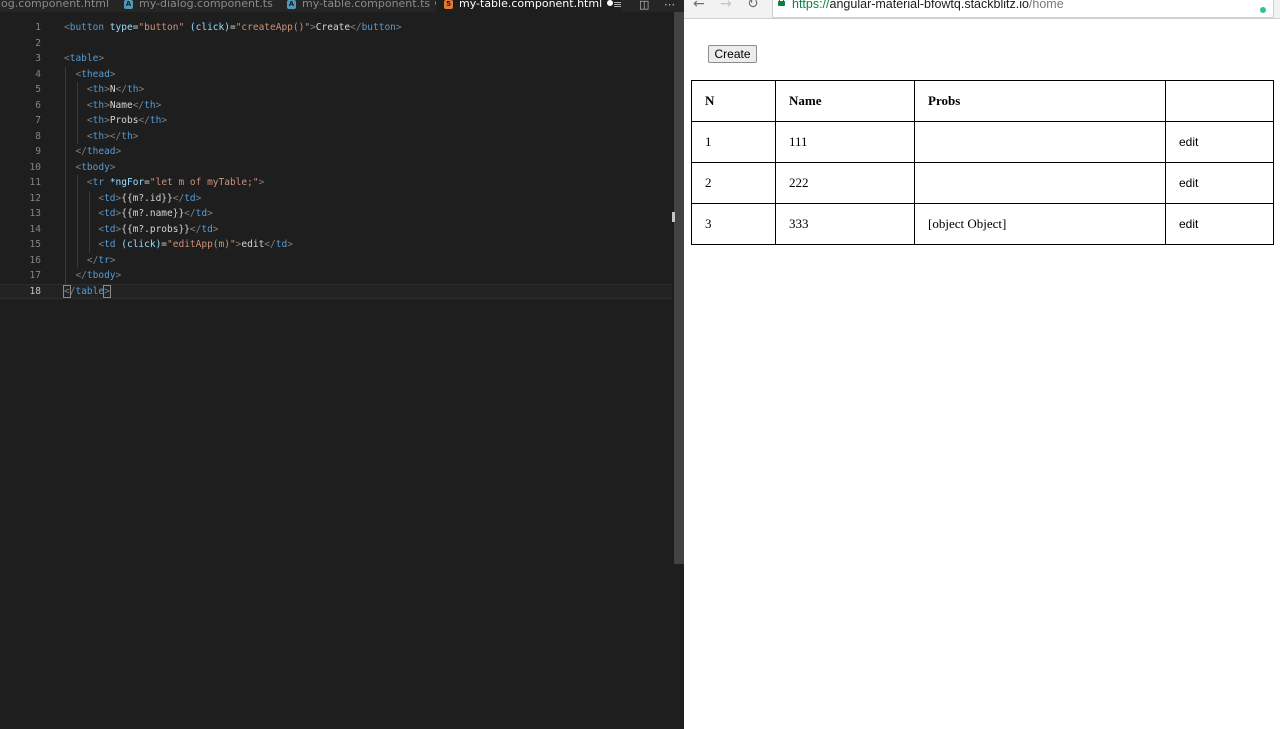 The width and height of the screenshot is (1280, 729). What do you see at coordinates (845, 183) in the screenshot?
I see `cell-name: 222` at bounding box center [845, 183].